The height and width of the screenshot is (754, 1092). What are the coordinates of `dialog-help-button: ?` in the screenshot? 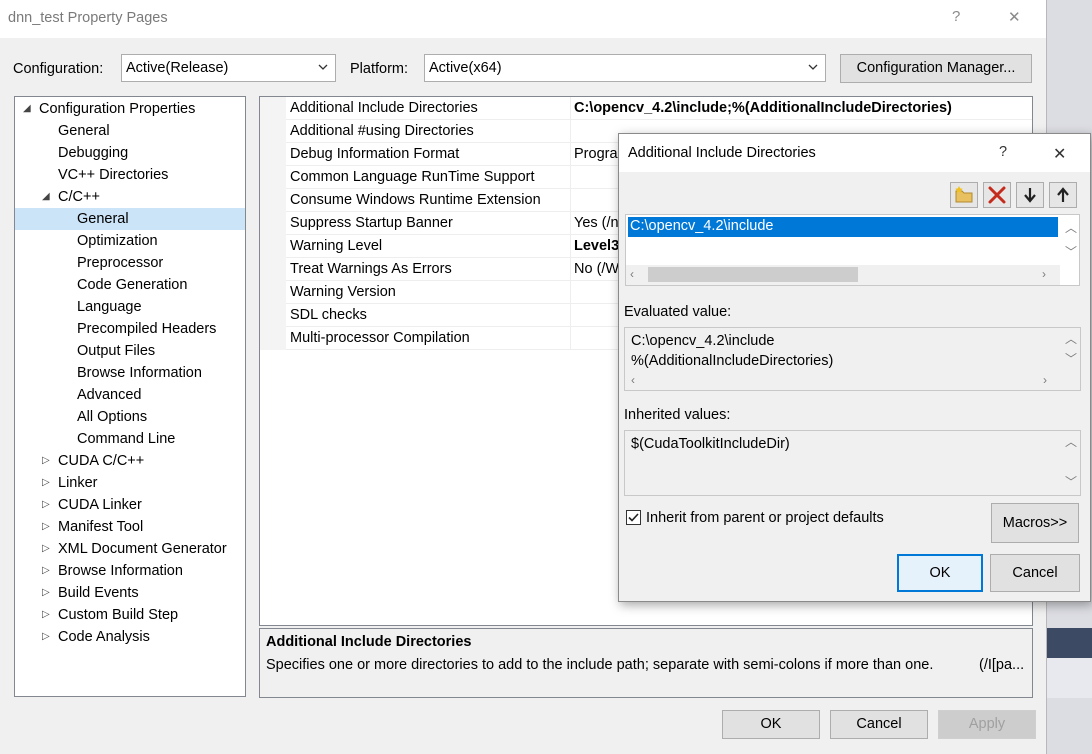 It's located at (1003, 152).